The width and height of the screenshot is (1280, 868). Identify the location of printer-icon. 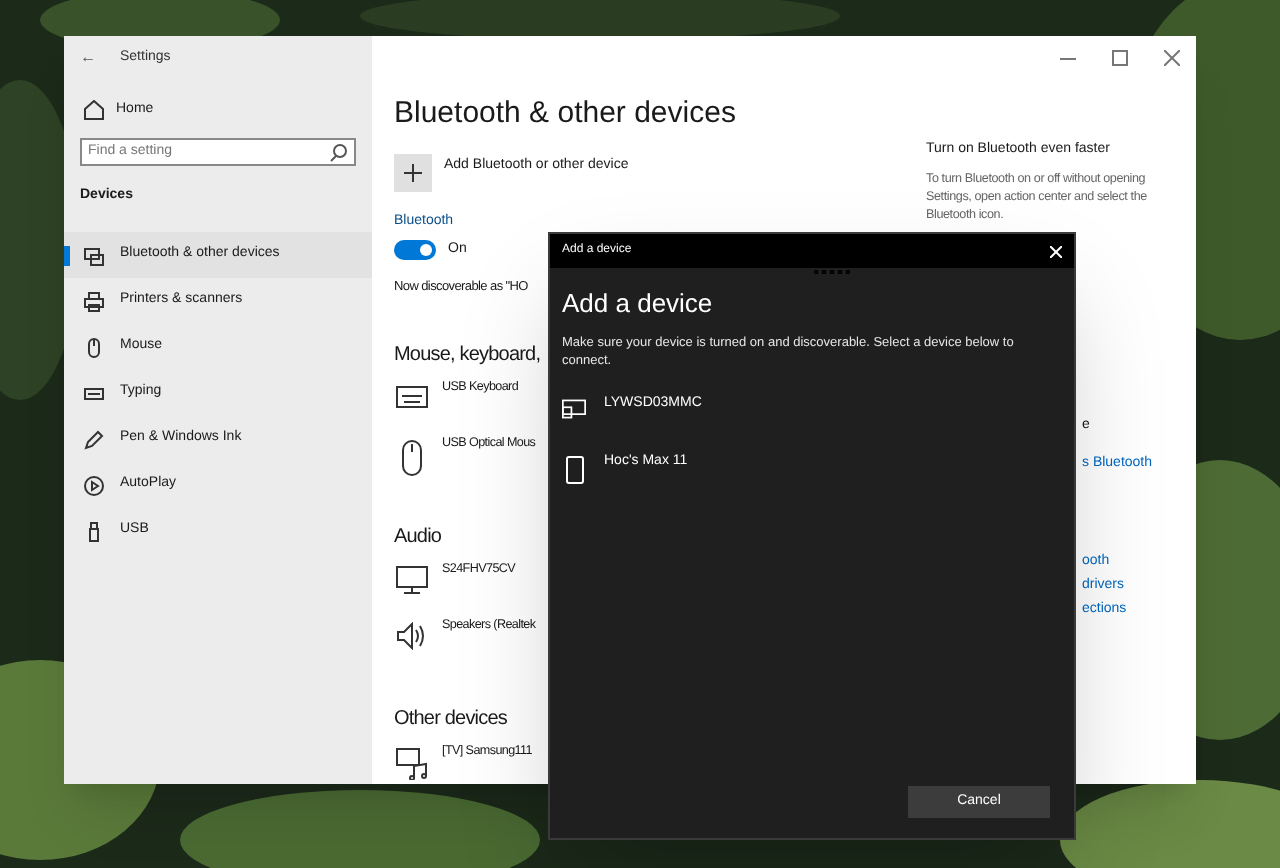
(94, 301).